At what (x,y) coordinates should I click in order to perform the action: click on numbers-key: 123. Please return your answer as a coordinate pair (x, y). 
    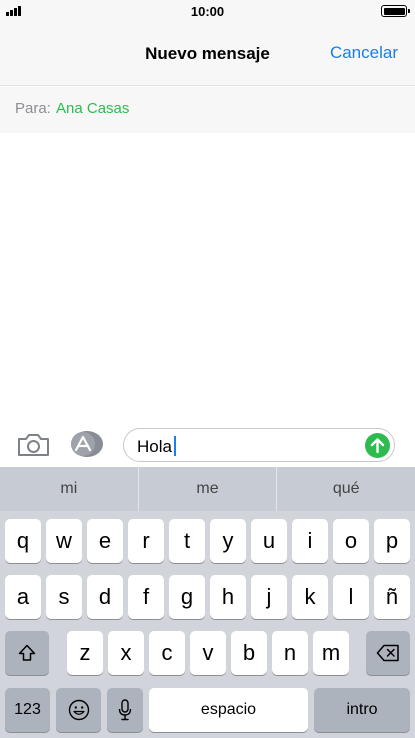
    Looking at the image, I should click on (27, 710).